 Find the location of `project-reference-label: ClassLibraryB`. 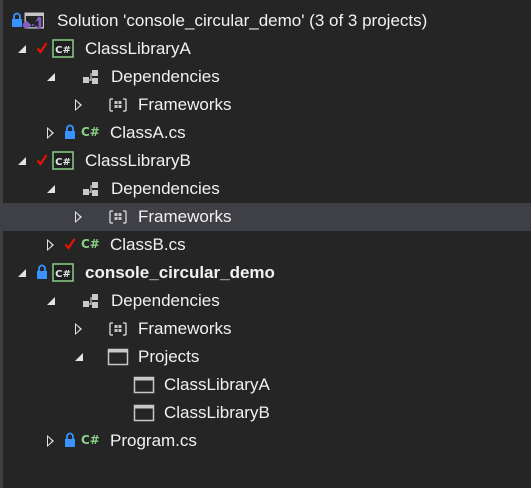

project-reference-label: ClassLibraryB is located at coordinates (217, 412).